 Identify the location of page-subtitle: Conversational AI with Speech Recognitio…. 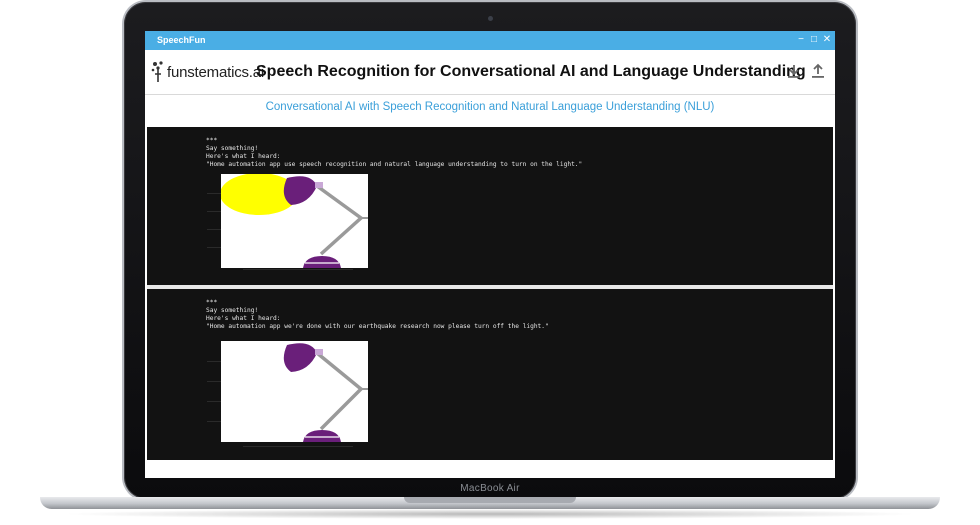
(490, 107).